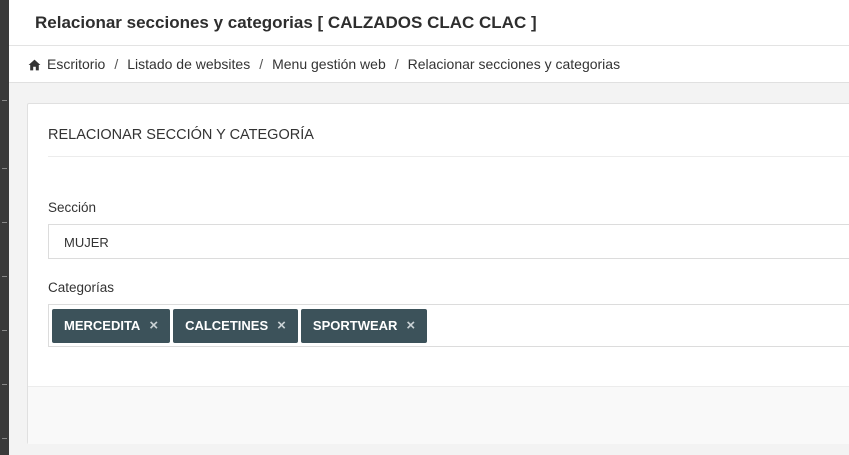 The image size is (849, 455). I want to click on breadcrumb-item-escritorio: Escritorio, so click(76, 64).